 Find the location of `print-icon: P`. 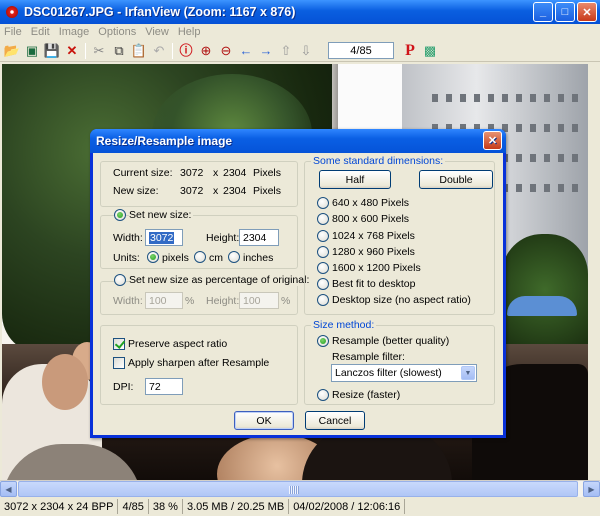

print-icon: P is located at coordinates (410, 51).